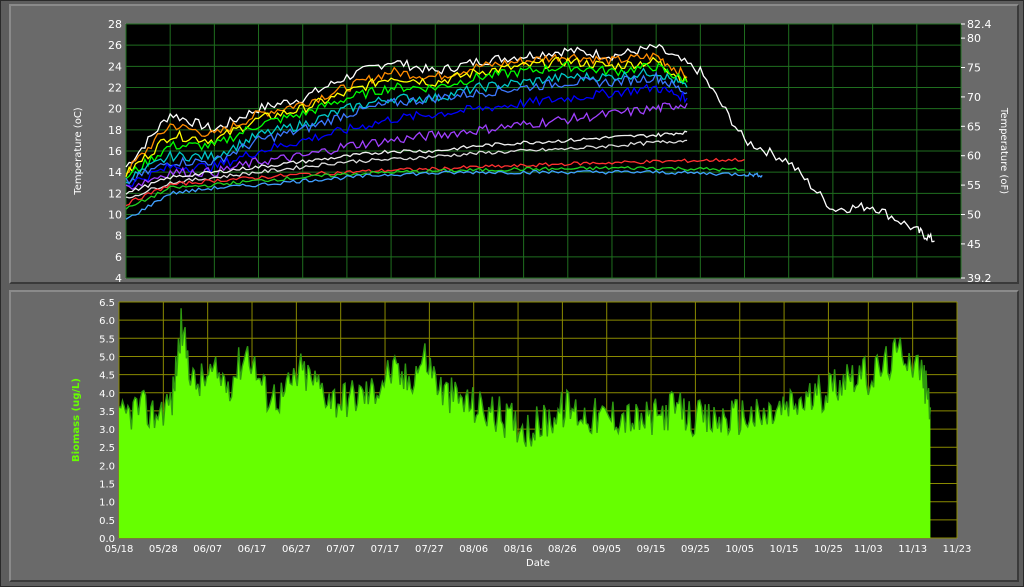 The height and width of the screenshot is (587, 1024). What do you see at coordinates (651, 549) in the screenshot?
I see `biomass-x-tick-label: 09/15` at bounding box center [651, 549].